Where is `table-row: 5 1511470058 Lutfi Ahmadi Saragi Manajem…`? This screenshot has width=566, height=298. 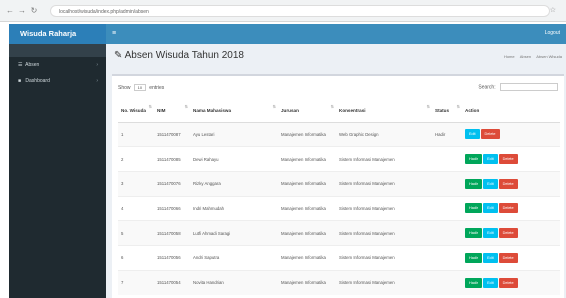
table-row: 5 1511470058 Lutfi Ahmadi Saragi Manajem… is located at coordinates (339, 233).